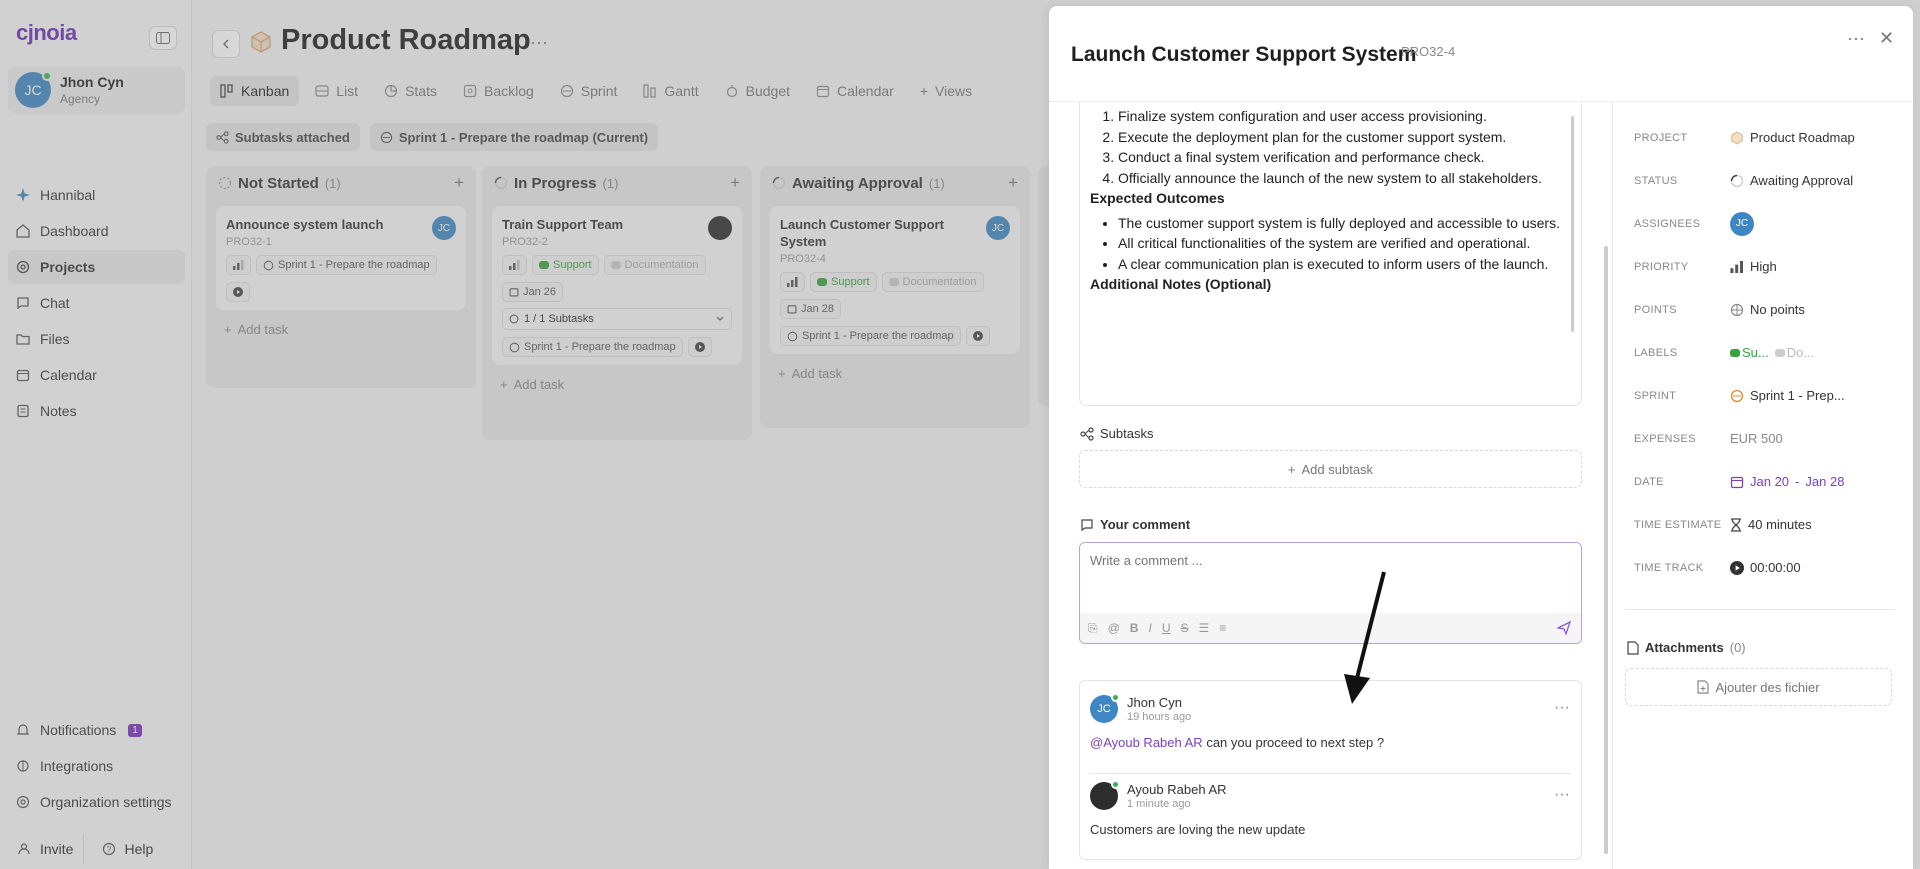 This screenshot has height=869, width=1920. I want to click on strikethrough-icon: S, so click(1184, 628).